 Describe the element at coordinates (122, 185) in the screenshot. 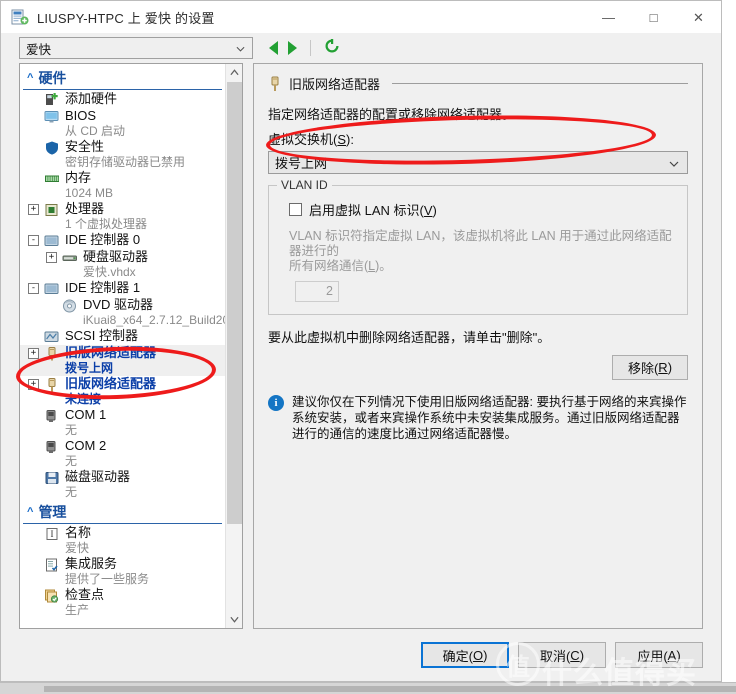

I see `tree-item-0-3: 内存 1024 MB` at that location.